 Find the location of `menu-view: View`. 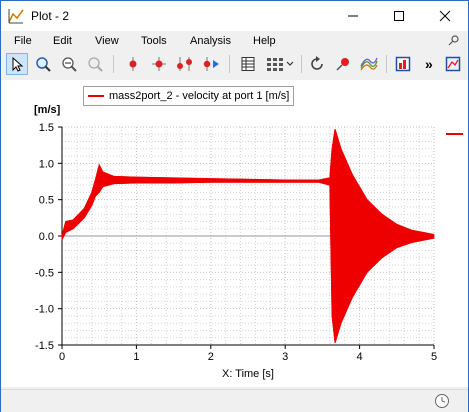

menu-view: View is located at coordinates (107, 41).